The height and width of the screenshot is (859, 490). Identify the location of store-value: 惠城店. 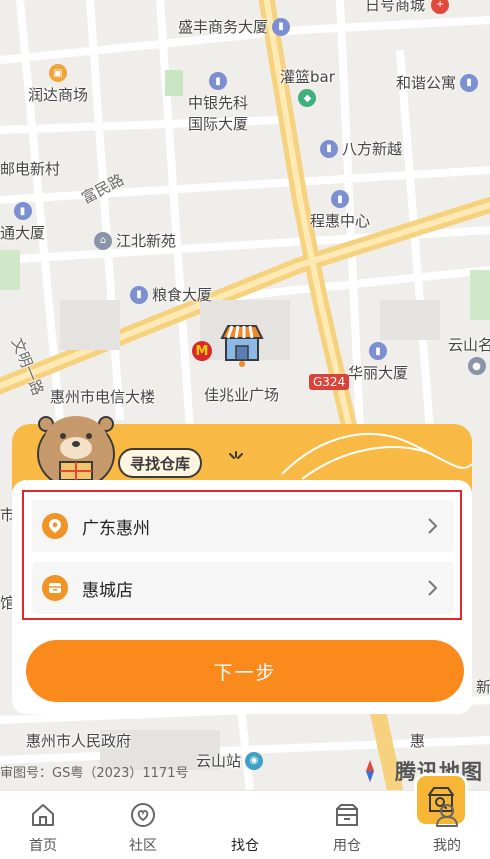
(107, 590).